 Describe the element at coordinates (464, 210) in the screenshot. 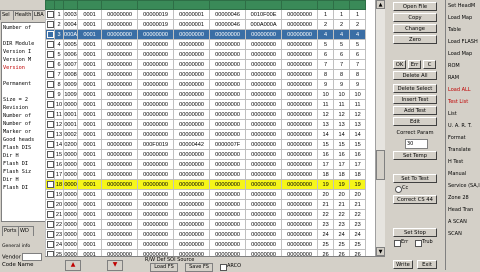

I see `far-menu-item: Head Tran` at that location.